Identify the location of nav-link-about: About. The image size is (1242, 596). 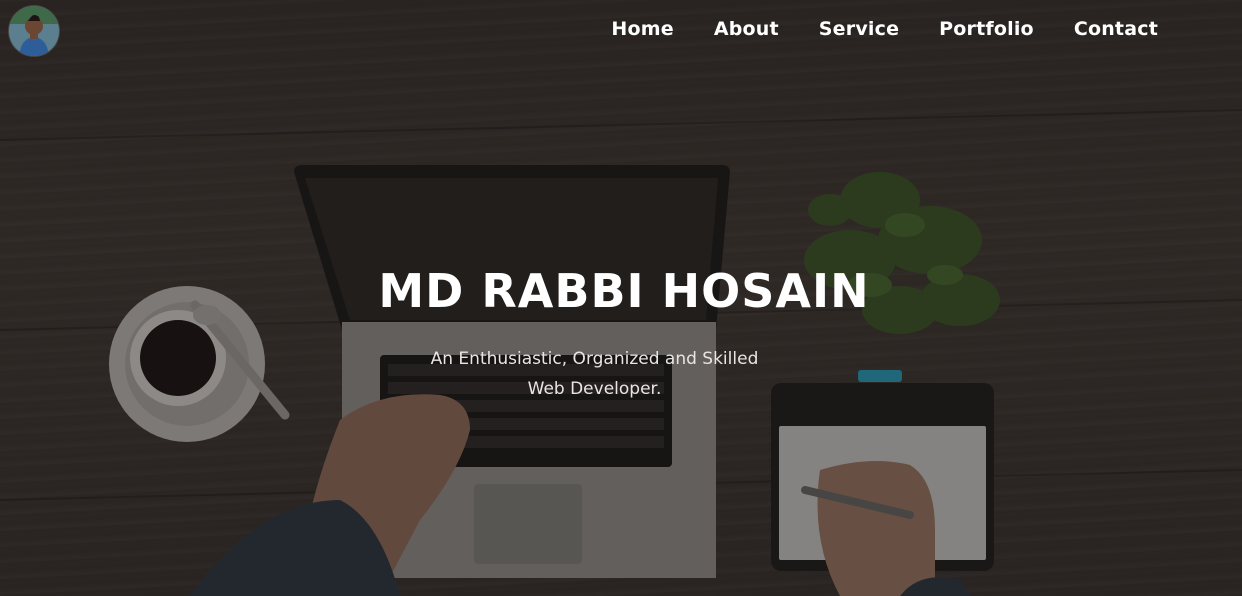
(746, 29).